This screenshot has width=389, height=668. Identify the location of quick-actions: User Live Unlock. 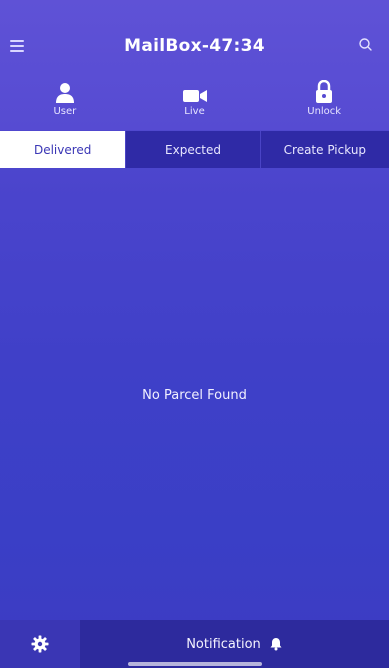
(194, 102).